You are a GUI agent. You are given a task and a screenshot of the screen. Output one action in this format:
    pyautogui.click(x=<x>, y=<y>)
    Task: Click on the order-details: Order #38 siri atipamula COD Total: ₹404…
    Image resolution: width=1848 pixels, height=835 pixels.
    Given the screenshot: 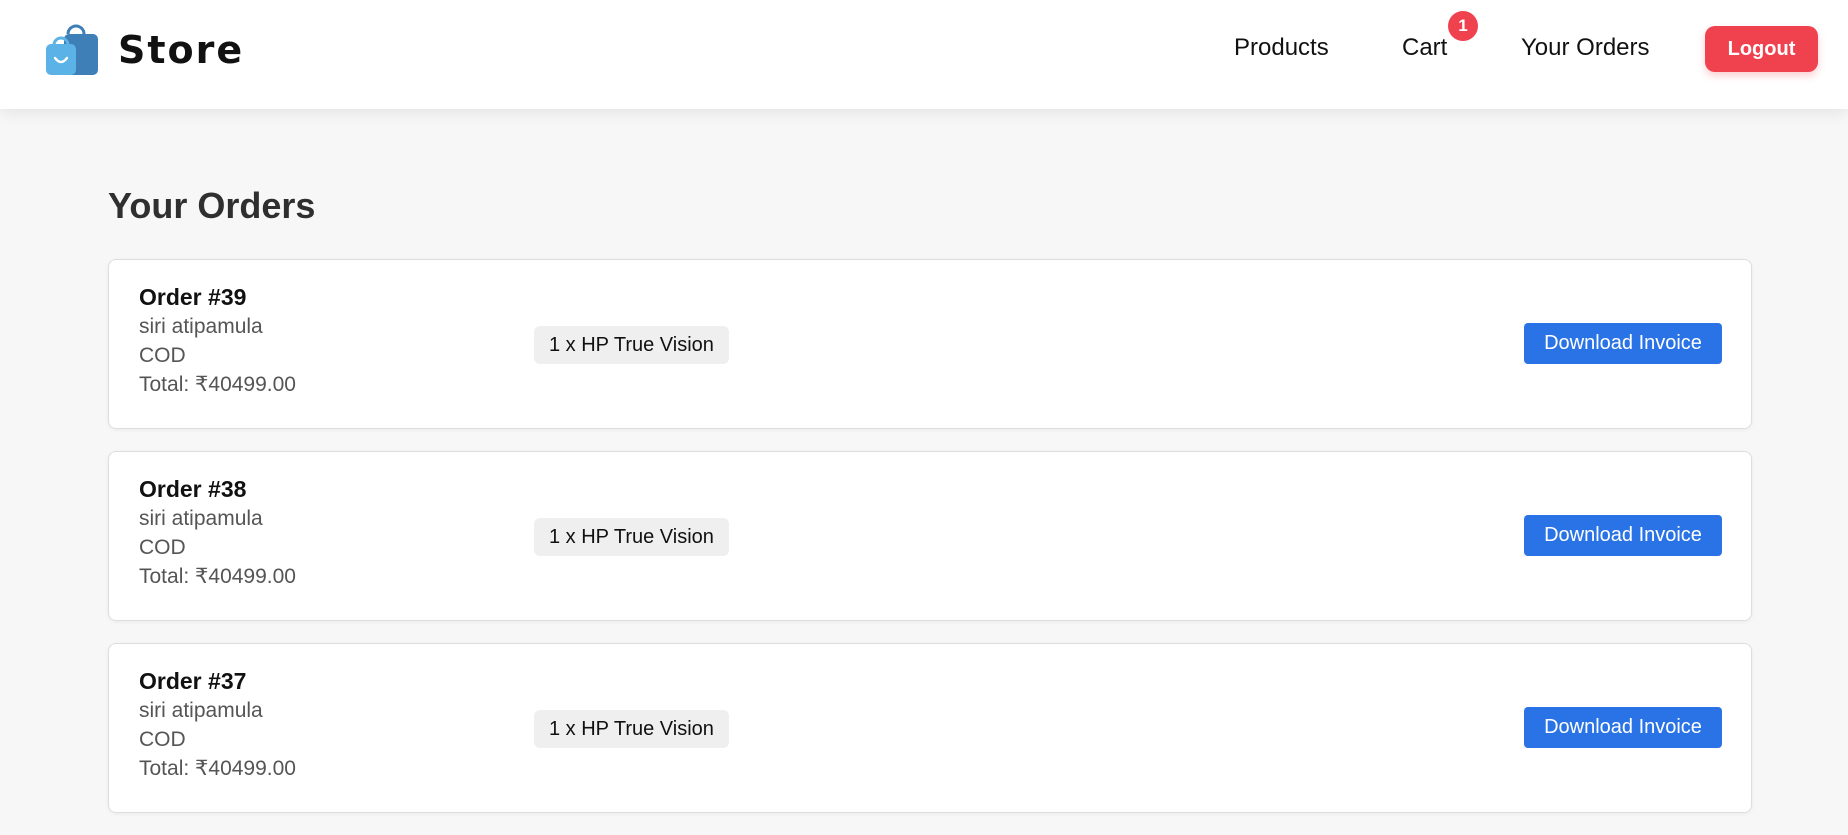 What is the action you would take?
    pyautogui.click(x=217, y=532)
    